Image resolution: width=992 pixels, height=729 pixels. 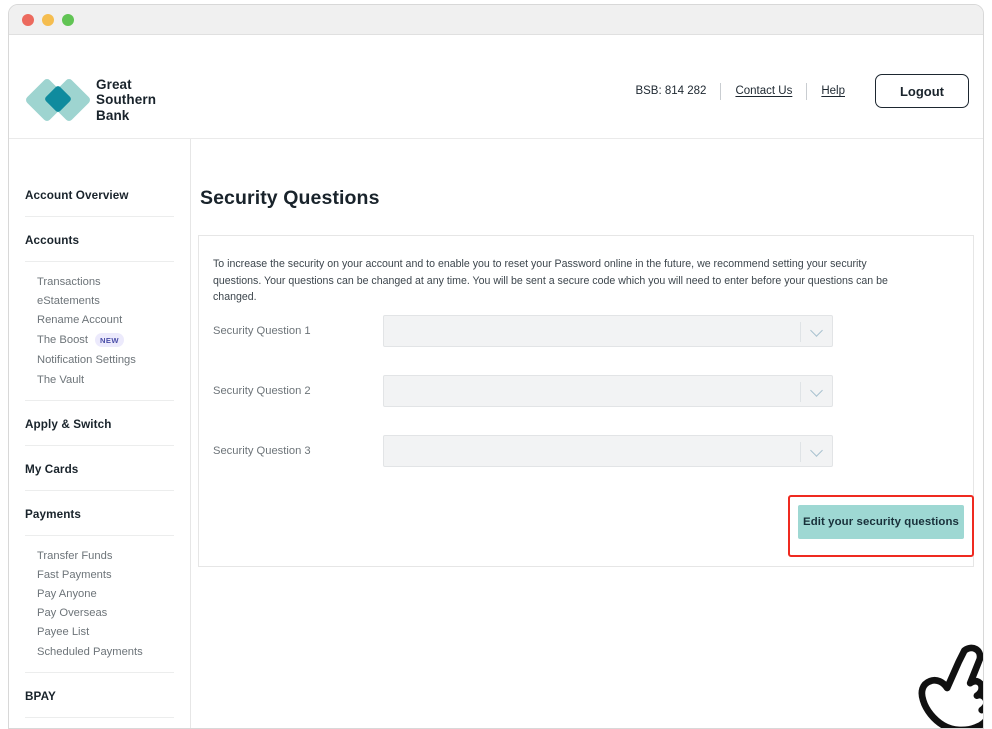 I want to click on security-question-1-select, so click(x=608, y=331).